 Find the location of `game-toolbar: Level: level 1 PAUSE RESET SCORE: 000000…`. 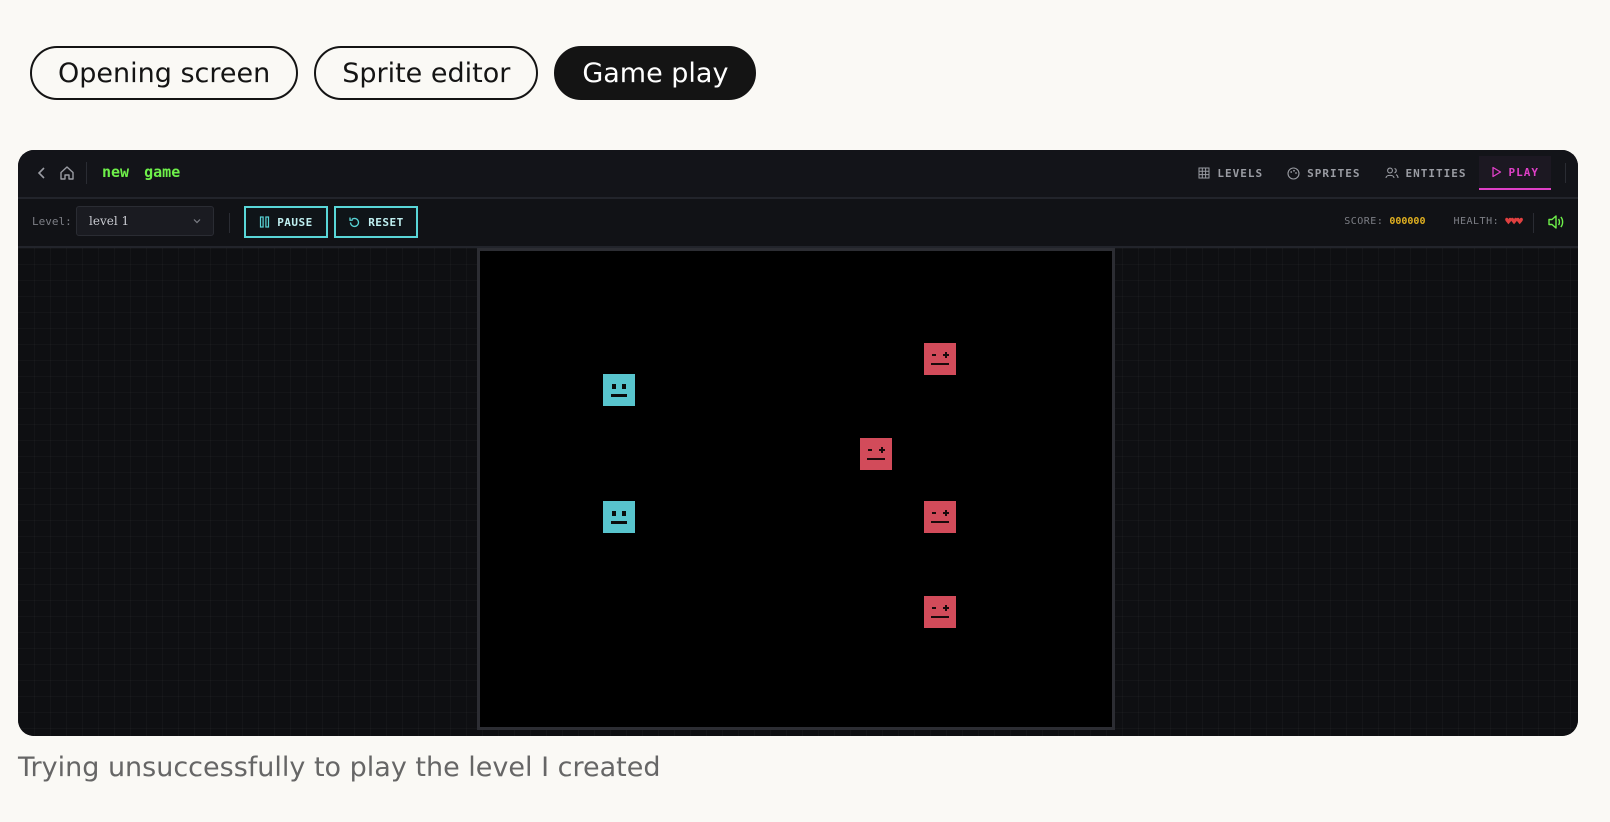

game-toolbar: Level: level 1 PAUSE RESET SCORE: 000000… is located at coordinates (798, 223).